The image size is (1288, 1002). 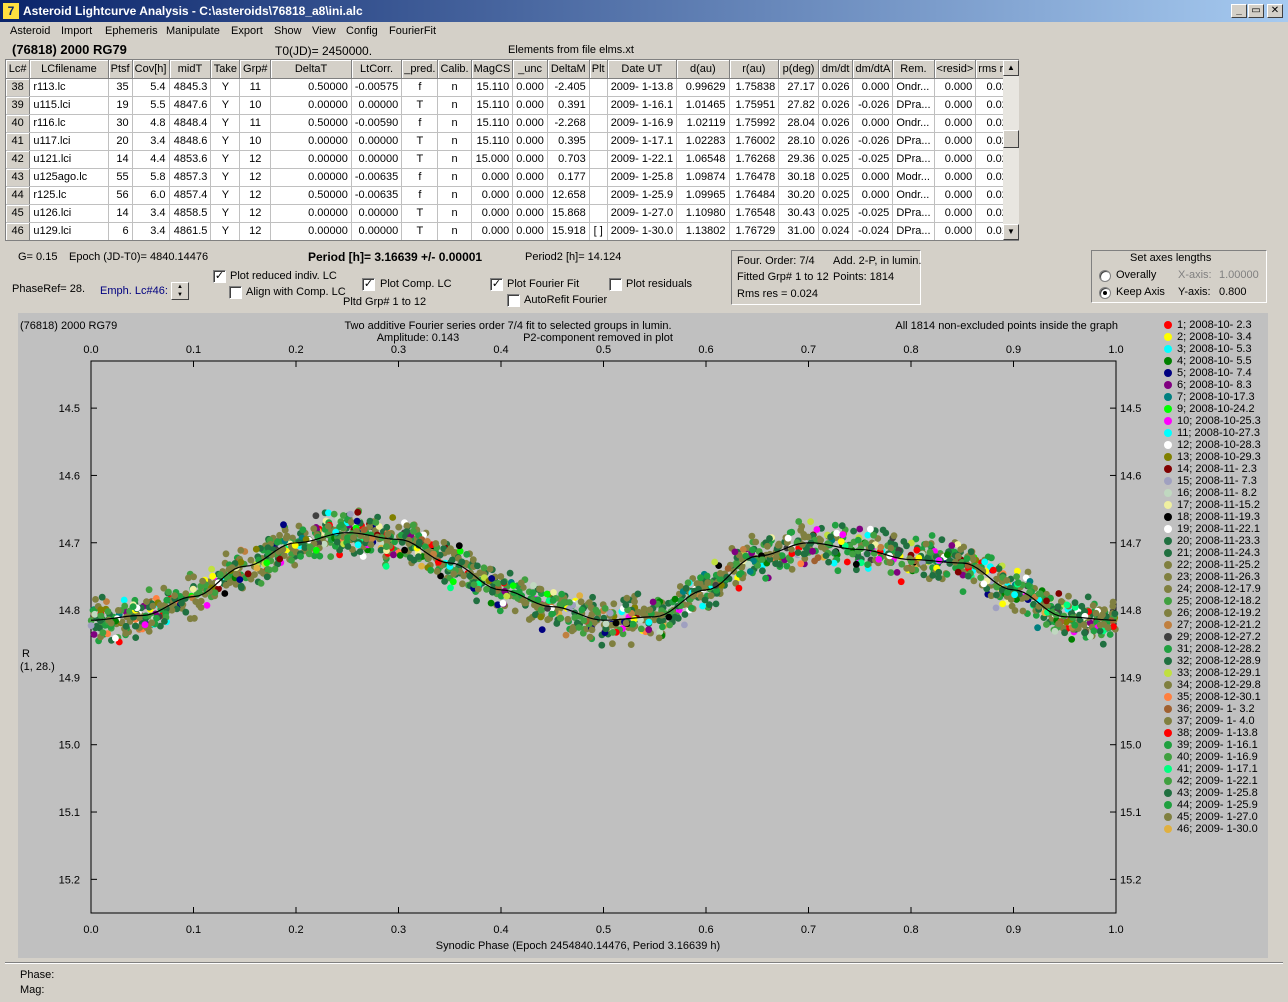 I want to click on plot-fourier-checkbox: ✓, so click(x=496, y=284).